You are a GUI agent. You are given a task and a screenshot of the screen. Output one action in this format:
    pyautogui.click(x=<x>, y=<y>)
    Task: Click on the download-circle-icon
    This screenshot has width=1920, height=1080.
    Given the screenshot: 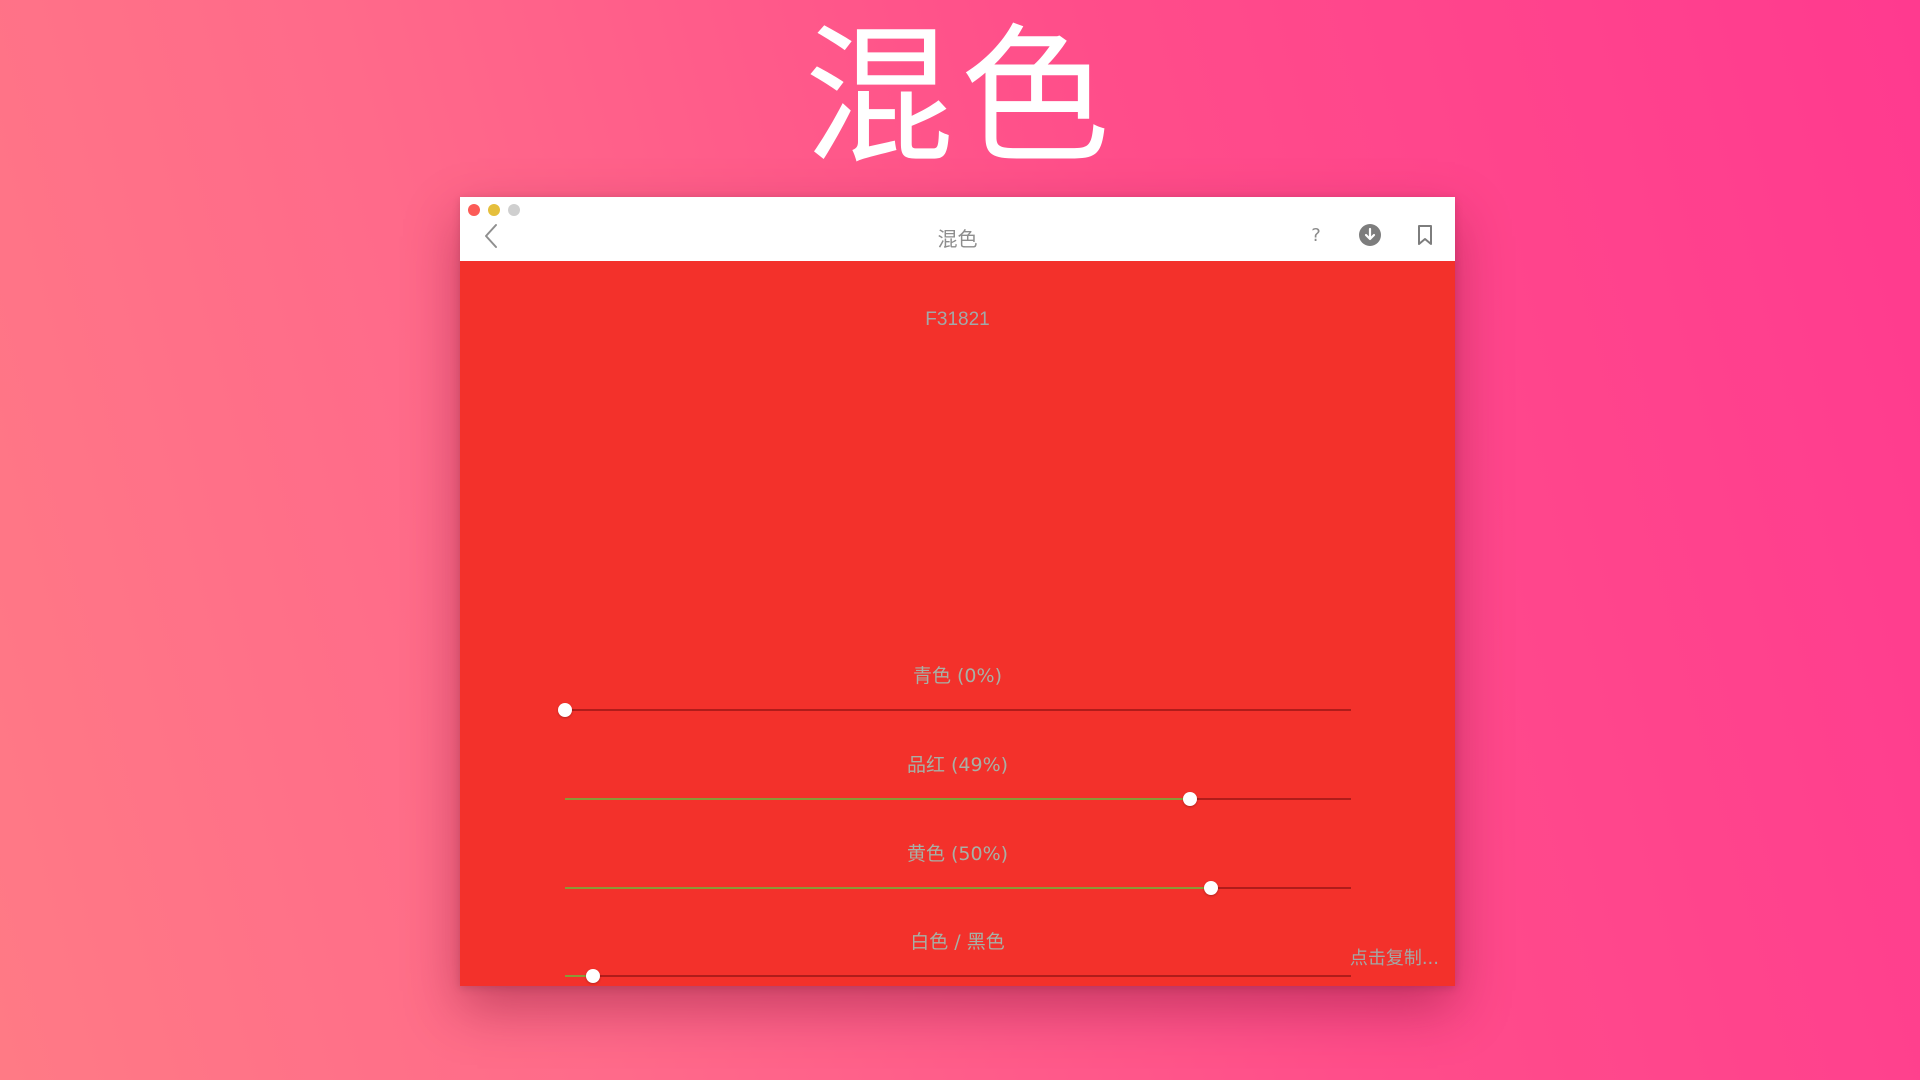 What is the action you would take?
    pyautogui.click(x=1370, y=235)
    